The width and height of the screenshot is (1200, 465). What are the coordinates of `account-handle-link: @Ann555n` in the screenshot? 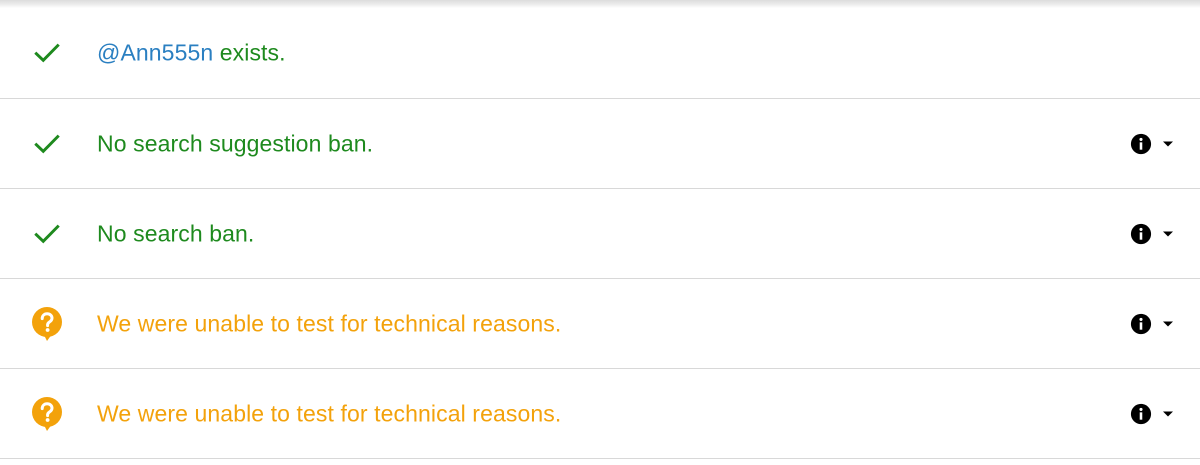 It's located at (155, 53).